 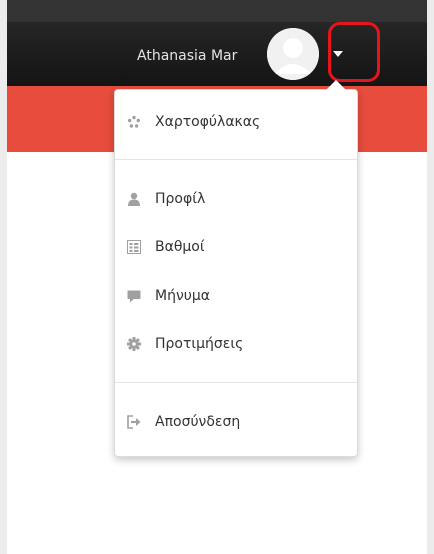 I want to click on highlight-annotation, so click(x=354, y=52).